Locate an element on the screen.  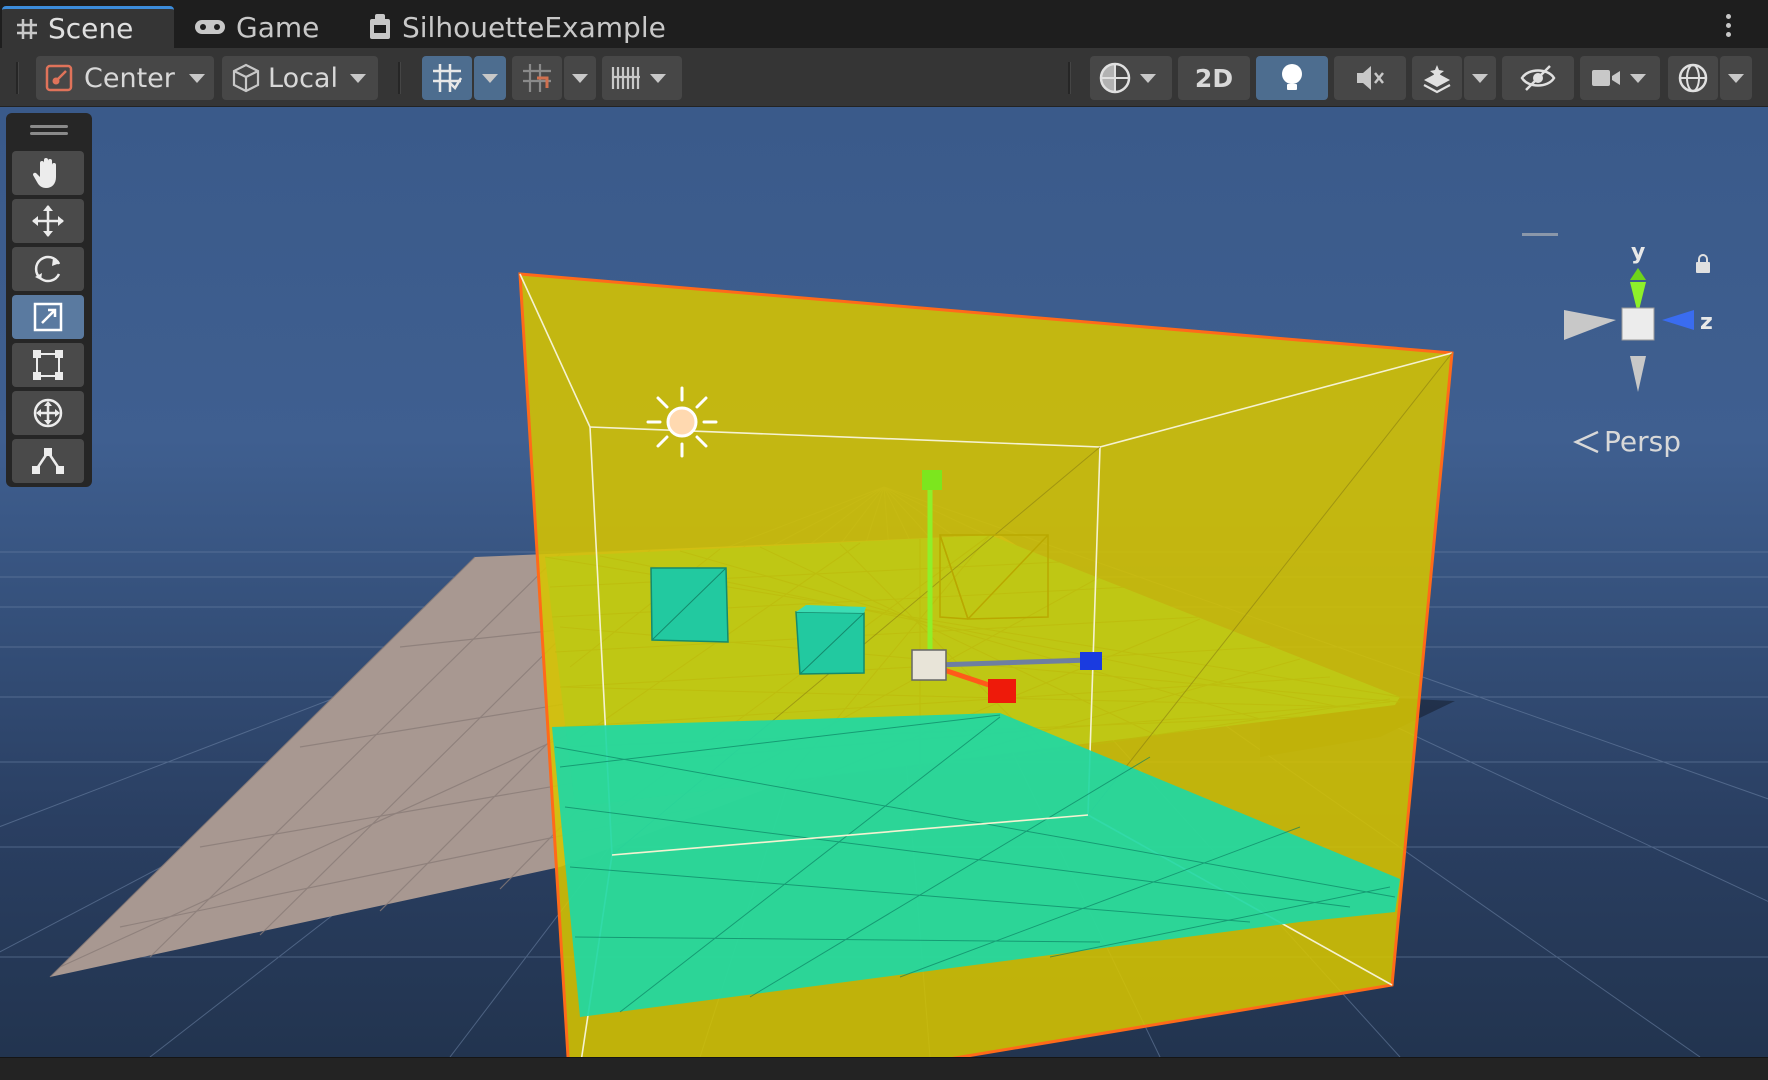
scene-effects-toggle is located at coordinates (1437, 78).